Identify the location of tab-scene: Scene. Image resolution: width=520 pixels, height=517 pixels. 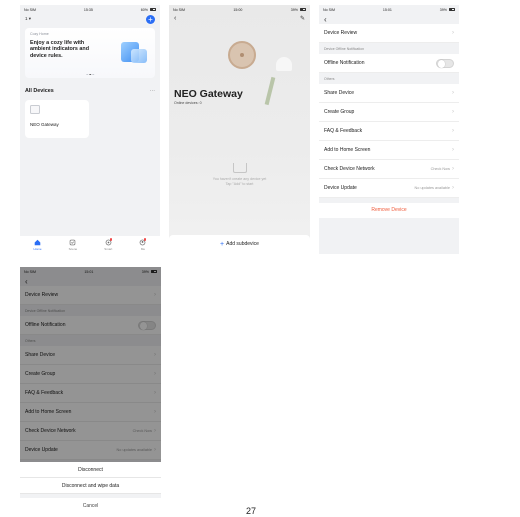
(73, 245).